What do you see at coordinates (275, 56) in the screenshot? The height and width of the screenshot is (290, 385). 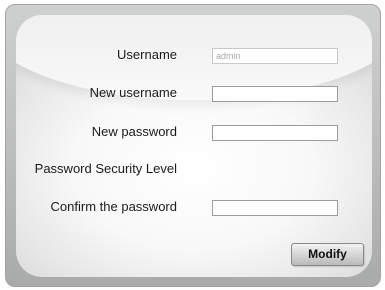 I see `username-field` at bounding box center [275, 56].